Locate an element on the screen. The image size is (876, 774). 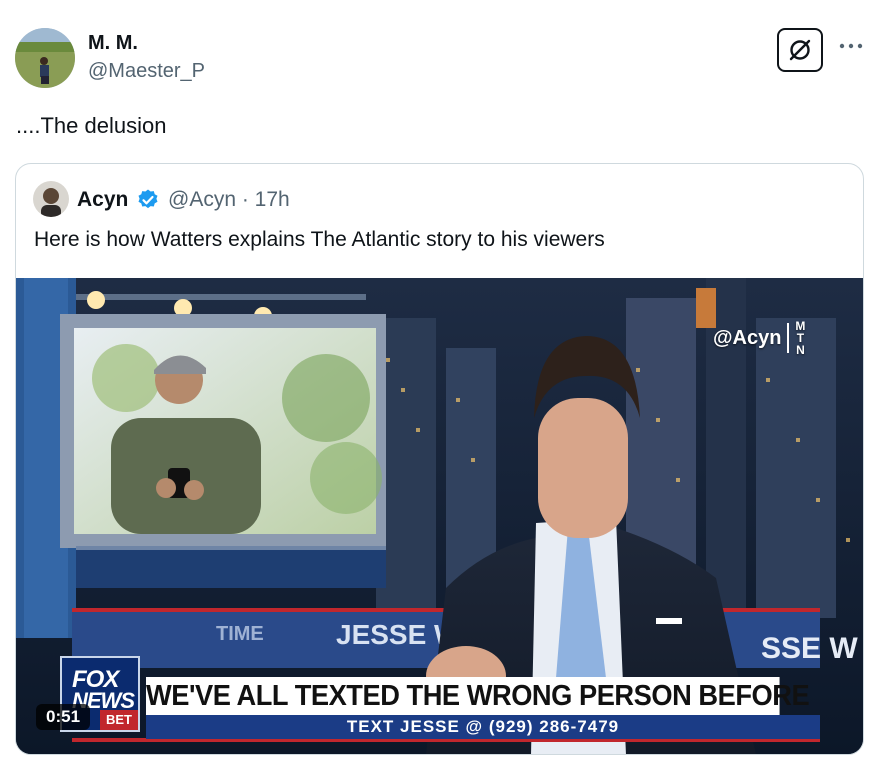
video-watermark: @Acyn M T N is located at coordinates (759, 338).